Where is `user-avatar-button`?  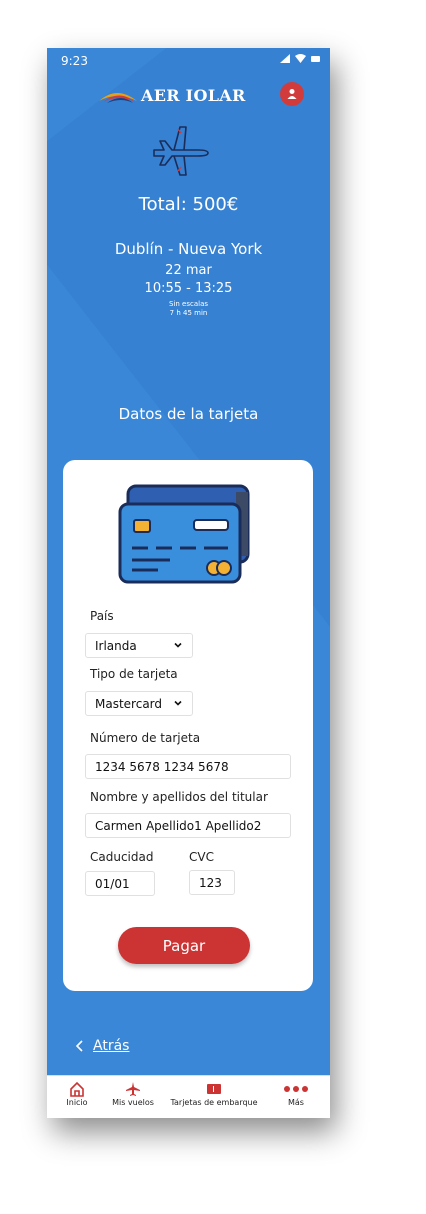 user-avatar-button is located at coordinates (292, 94).